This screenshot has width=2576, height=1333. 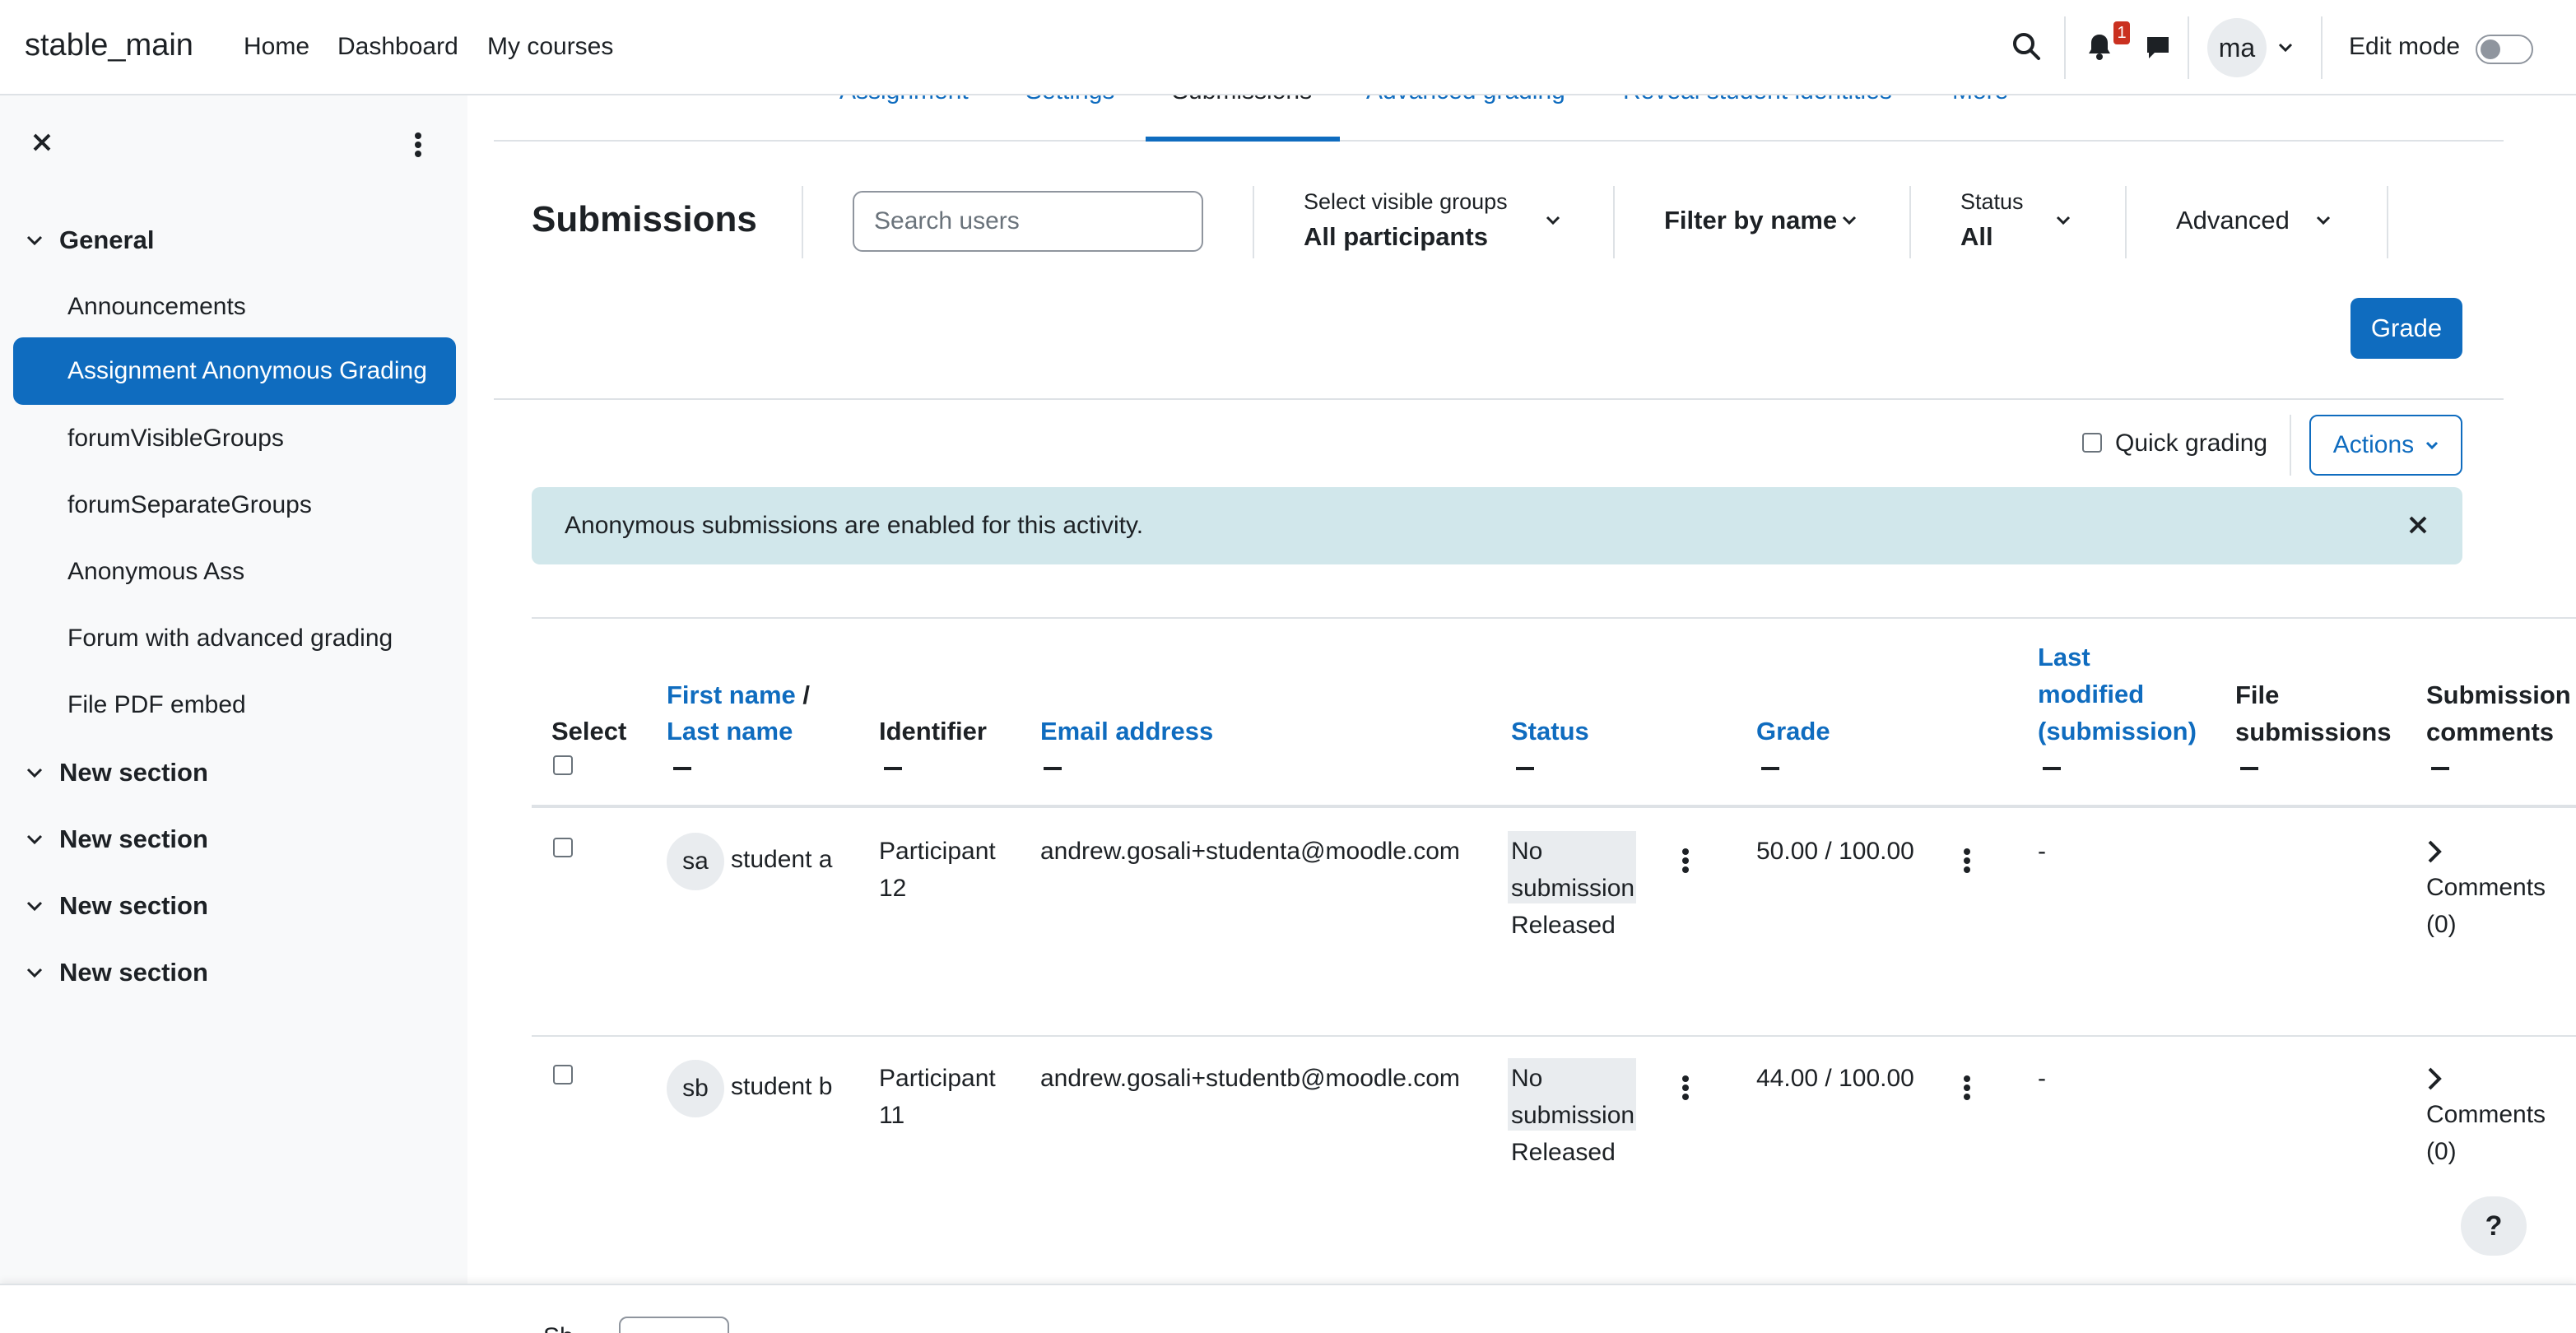 I want to click on column-header-grade: Grade, so click(x=1793, y=732).